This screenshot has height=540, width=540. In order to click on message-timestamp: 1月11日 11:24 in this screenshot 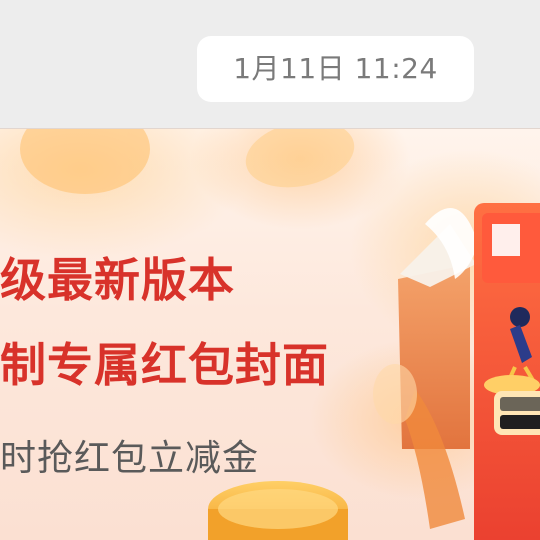, I will do `click(335, 69)`.